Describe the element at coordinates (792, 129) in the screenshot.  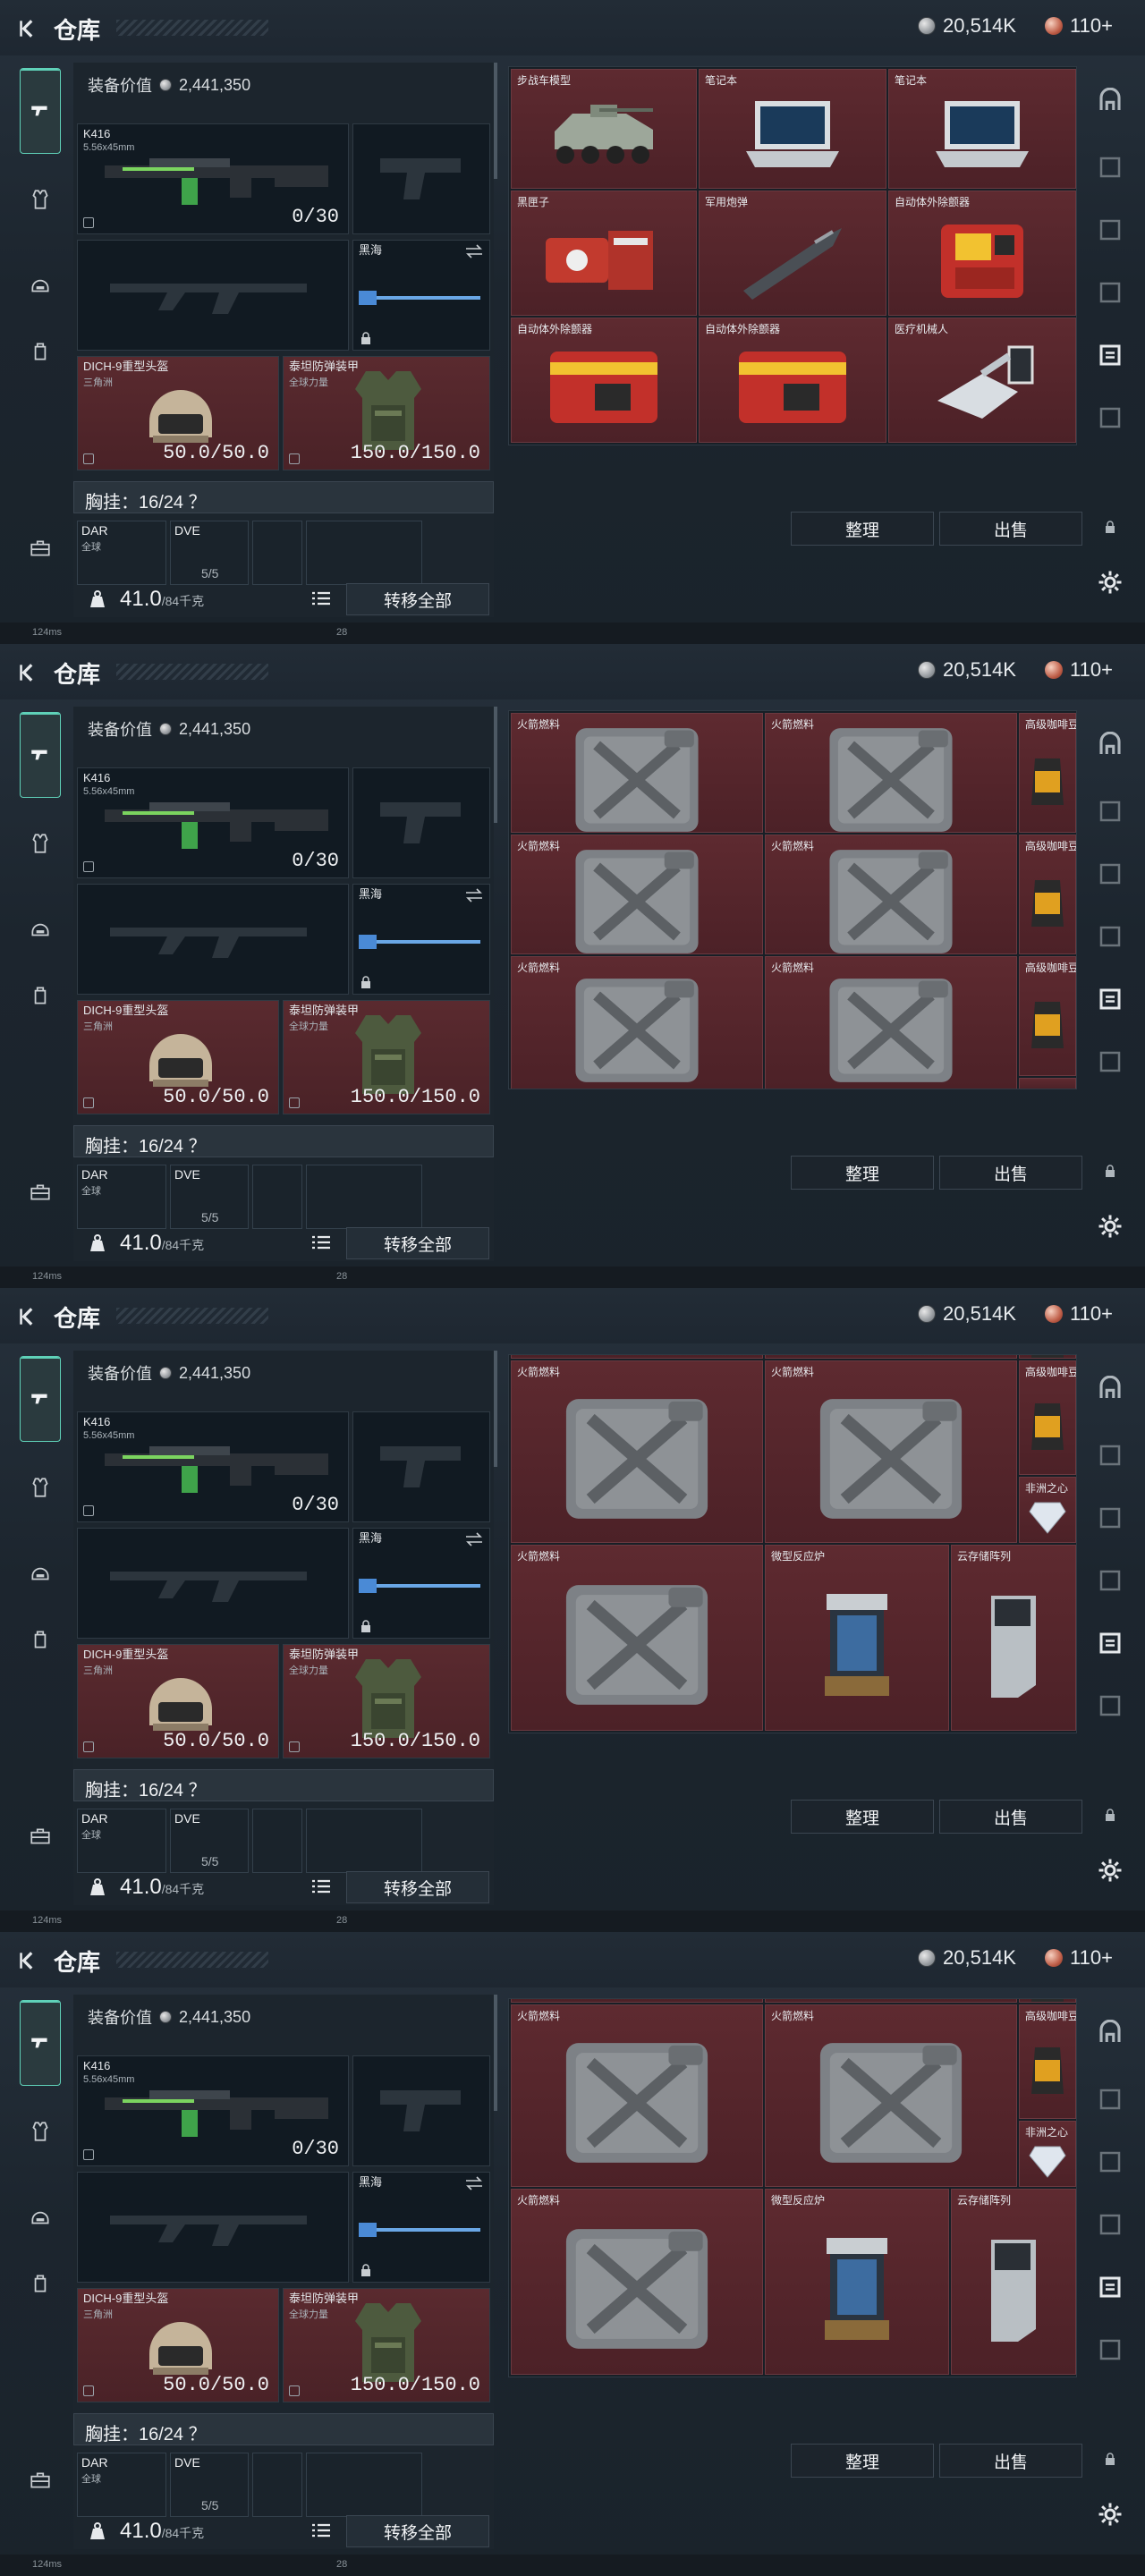
I see `storage-item: 笔记本` at that location.